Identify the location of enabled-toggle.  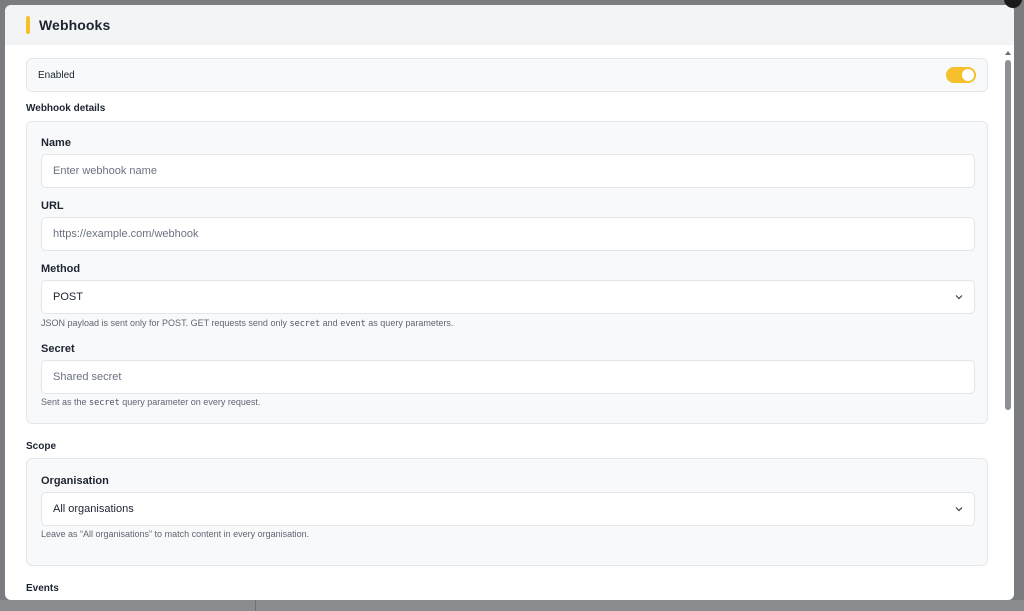
(961, 75).